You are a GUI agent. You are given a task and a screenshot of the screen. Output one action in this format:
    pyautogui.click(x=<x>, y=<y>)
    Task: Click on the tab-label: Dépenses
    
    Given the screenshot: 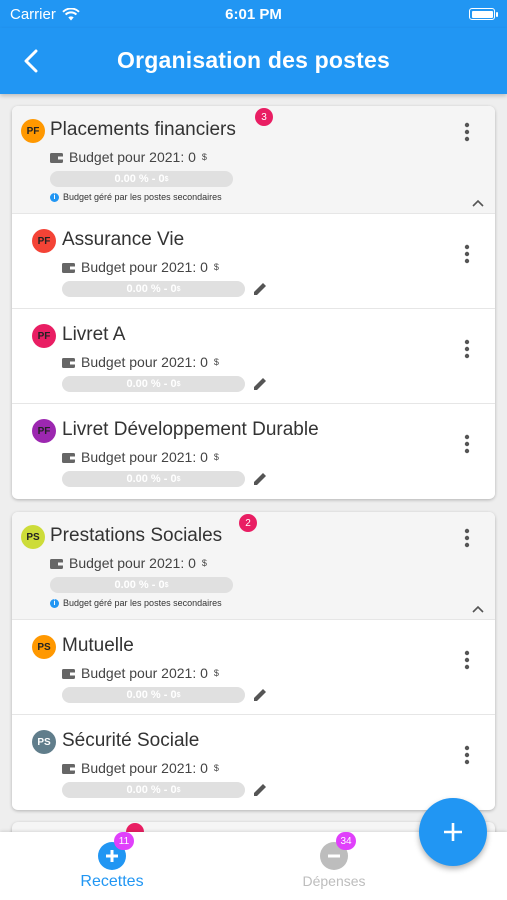 What is the action you would take?
    pyautogui.click(x=334, y=881)
    